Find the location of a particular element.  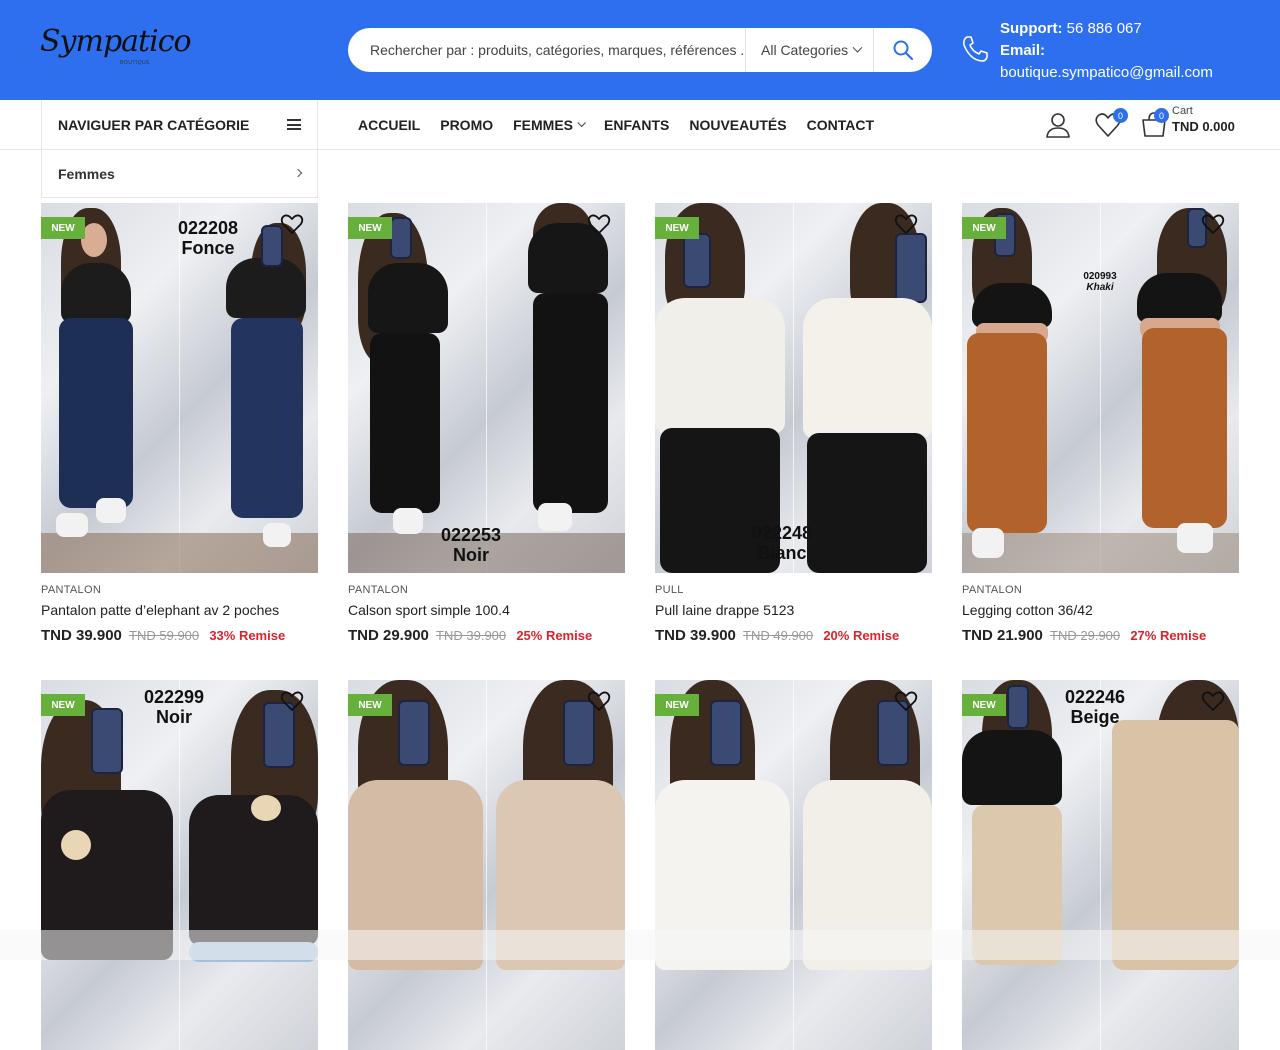

product-card: 022299 Noir NEW is located at coordinates (179, 865).